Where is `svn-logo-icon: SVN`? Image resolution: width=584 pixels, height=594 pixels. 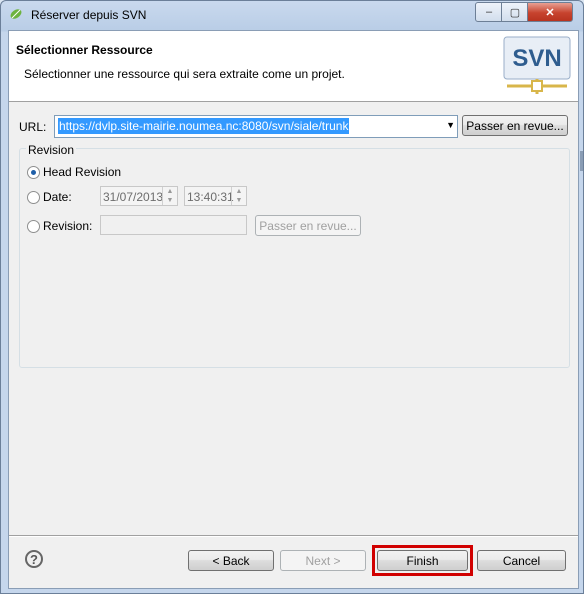
svn-logo-icon: SVN is located at coordinates (537, 65).